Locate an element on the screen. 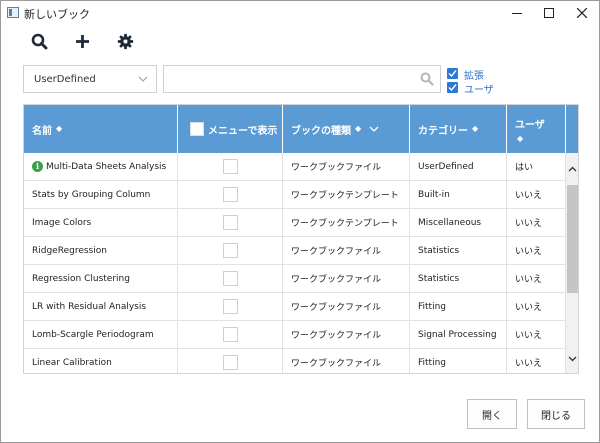 The width and height of the screenshot is (600, 443). minimize-button is located at coordinates (516, 13).